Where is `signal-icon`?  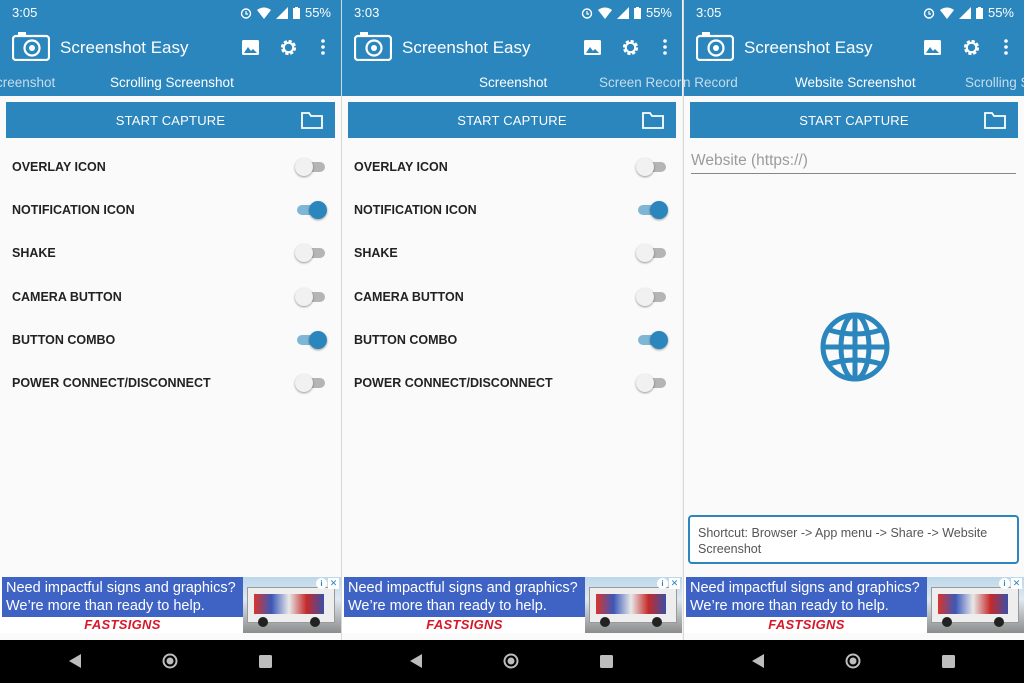 signal-icon is located at coordinates (281, 12).